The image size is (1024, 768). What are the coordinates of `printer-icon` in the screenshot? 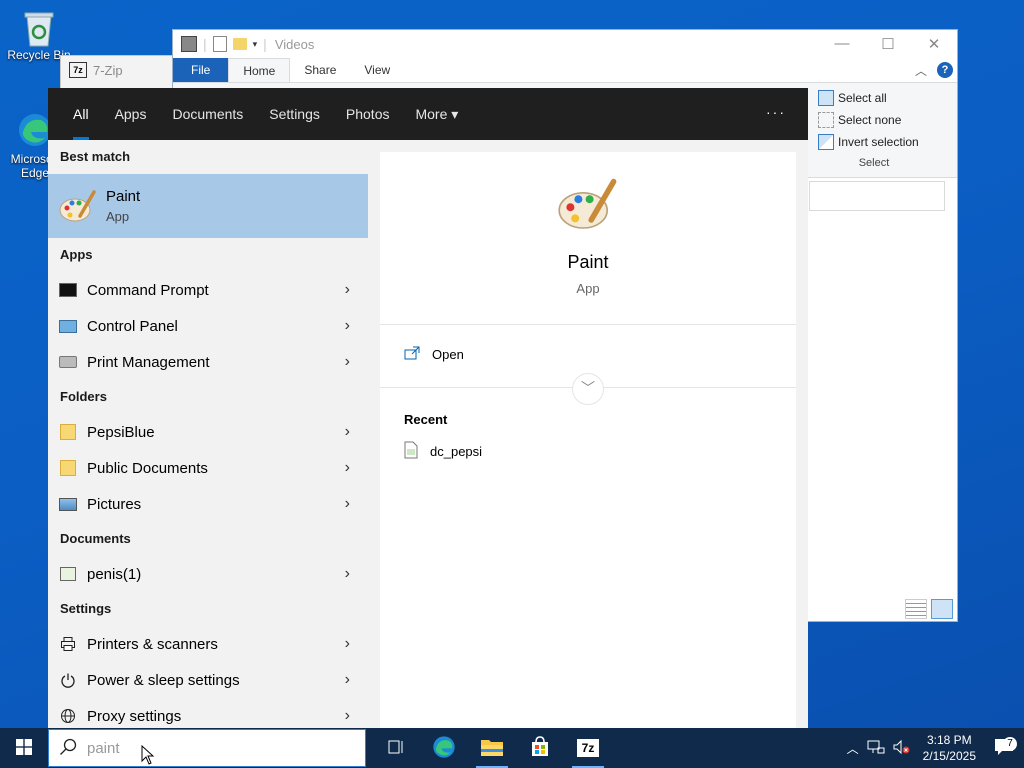 It's located at (68, 644).